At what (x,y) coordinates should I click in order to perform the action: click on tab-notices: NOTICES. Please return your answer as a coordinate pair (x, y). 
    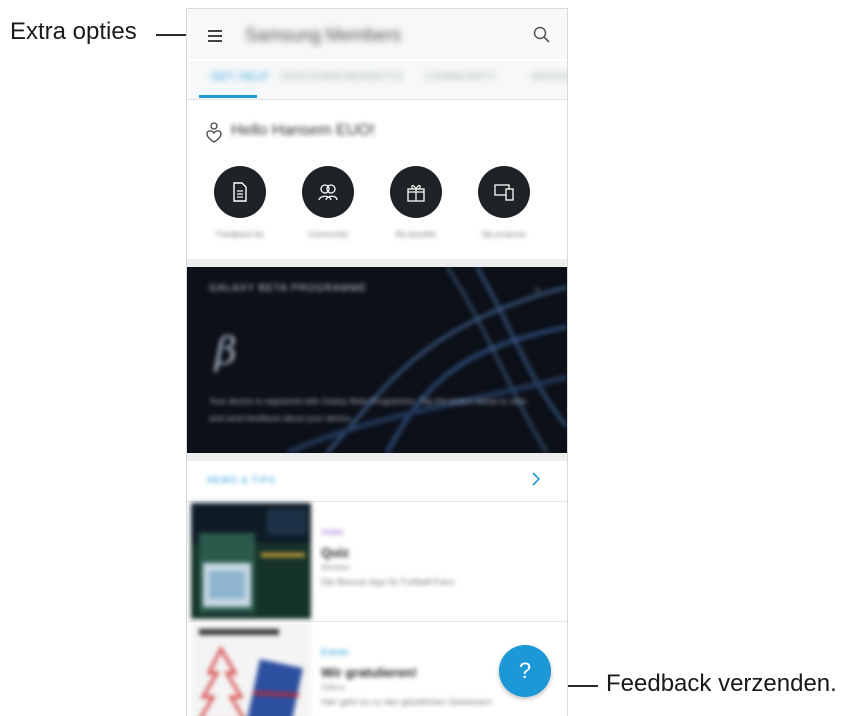
    Looking at the image, I should click on (549, 77).